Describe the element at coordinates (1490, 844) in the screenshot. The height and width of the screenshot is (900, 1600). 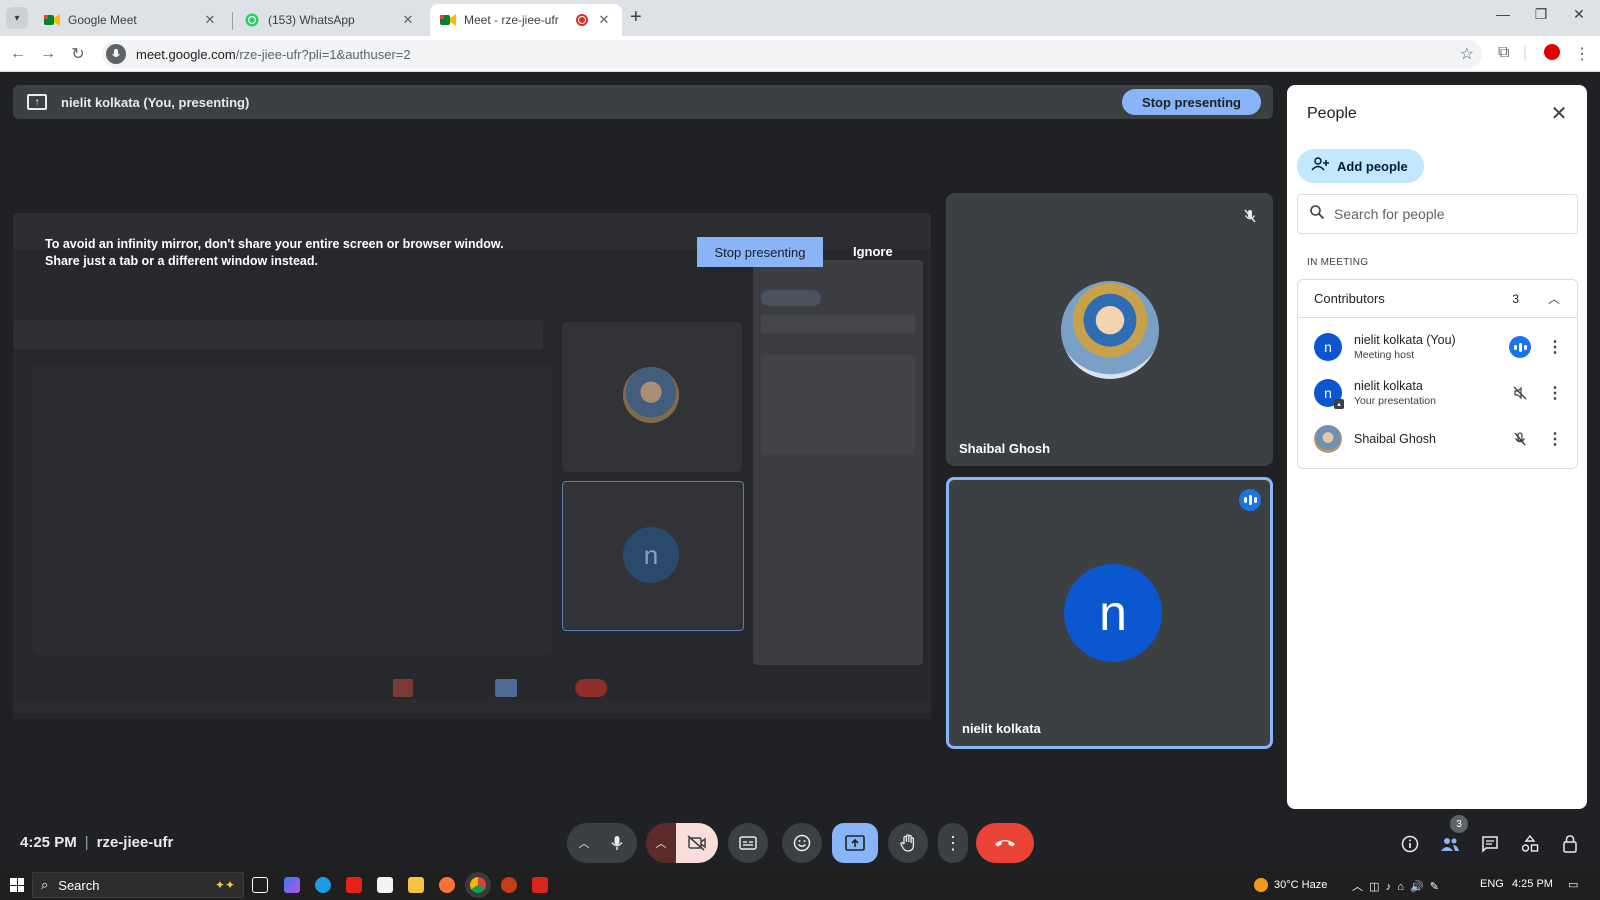
I see `chat-icon` at that location.